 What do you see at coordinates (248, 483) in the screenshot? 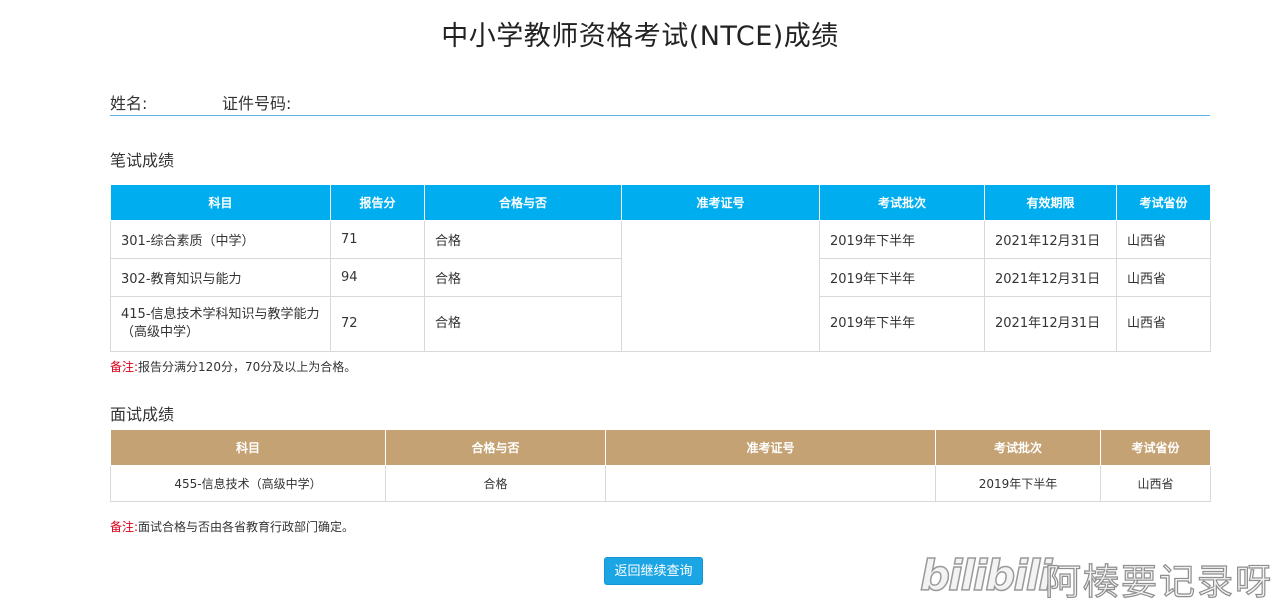
I see `subject-cell: 455-信息技术（高级中学）` at bounding box center [248, 483].